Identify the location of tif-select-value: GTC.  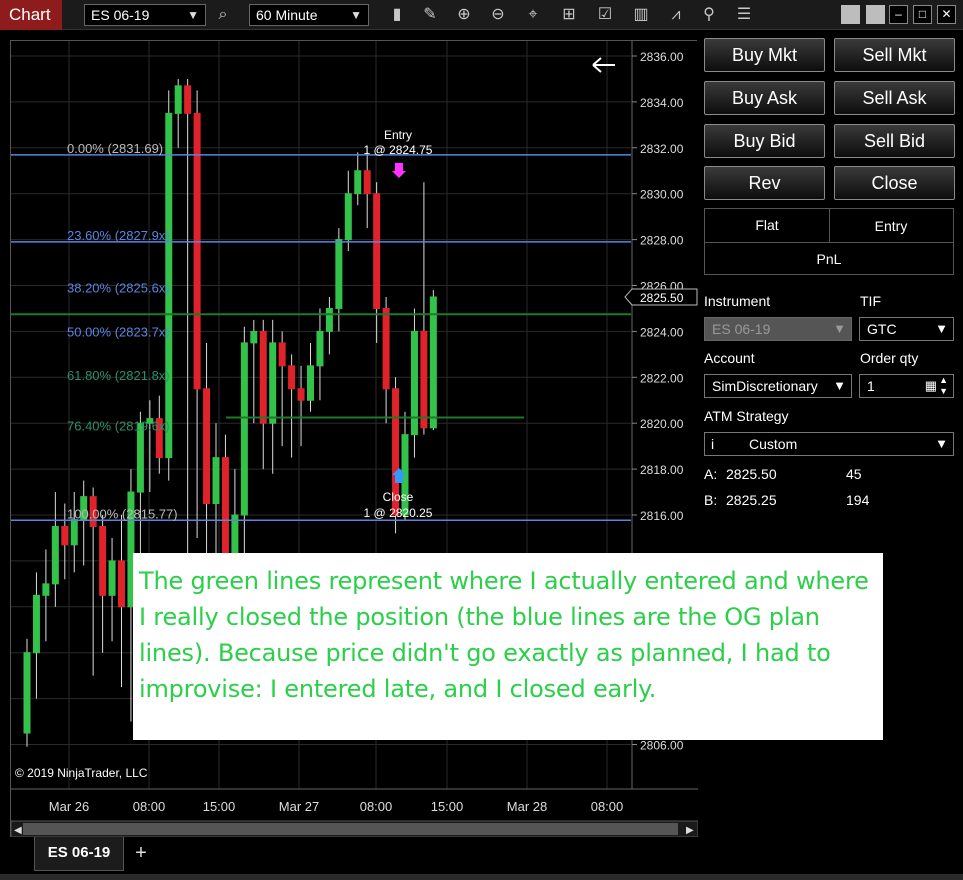
(882, 329).